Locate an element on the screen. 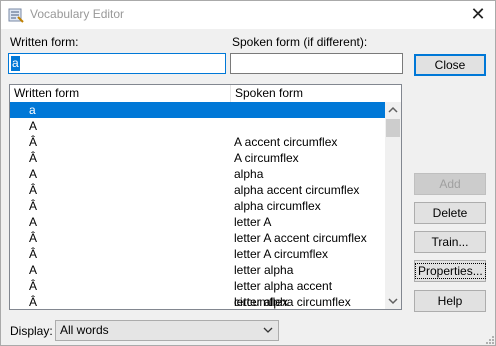  spoken-form-label: Spoken form (if different): is located at coordinates (300, 42).